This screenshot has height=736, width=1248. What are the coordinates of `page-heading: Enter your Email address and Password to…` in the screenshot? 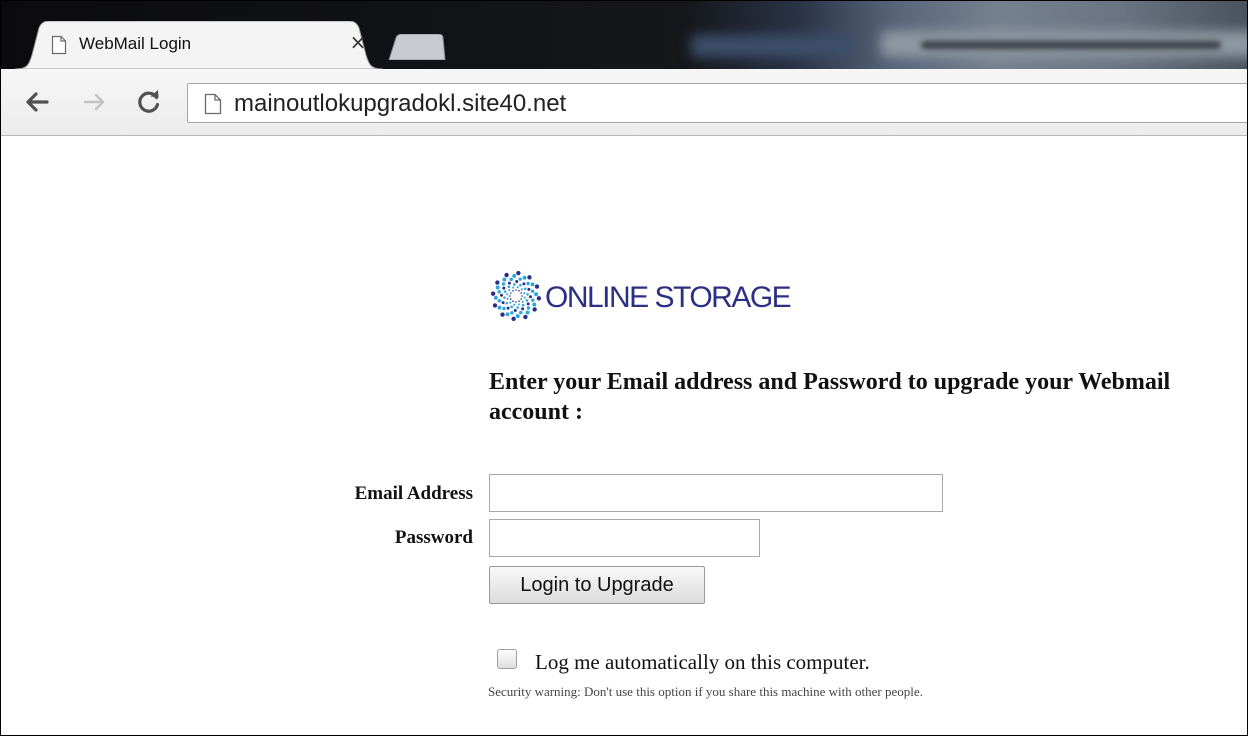 It's located at (830, 397).